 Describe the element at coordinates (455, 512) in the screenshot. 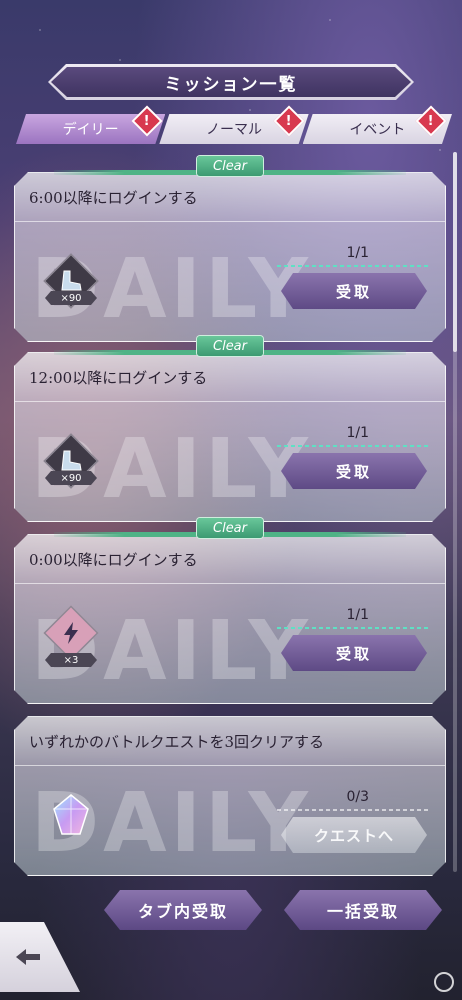

I see `scrollbar` at that location.